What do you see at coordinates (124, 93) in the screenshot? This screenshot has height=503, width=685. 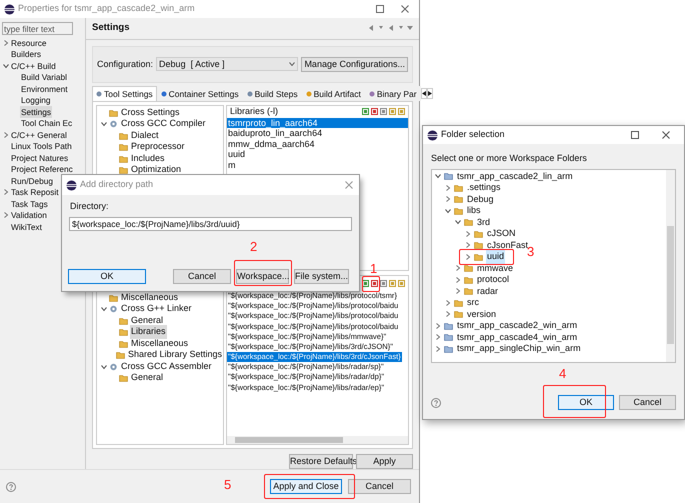 I see `tab: Tool Settings` at bounding box center [124, 93].